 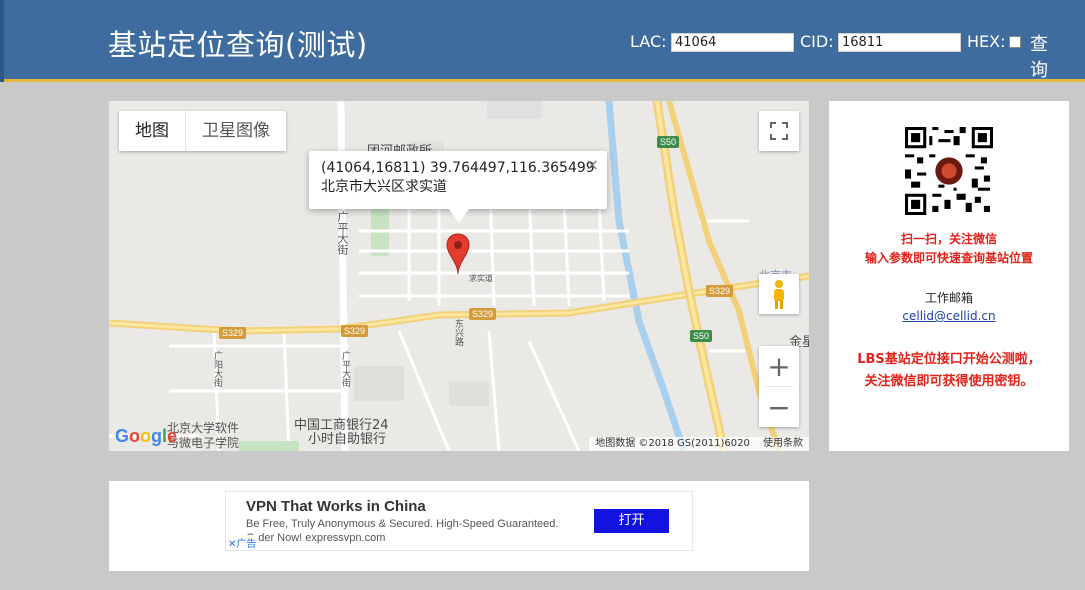 What do you see at coordinates (631, 521) in the screenshot?
I see `ad-open-button: 打开` at bounding box center [631, 521].